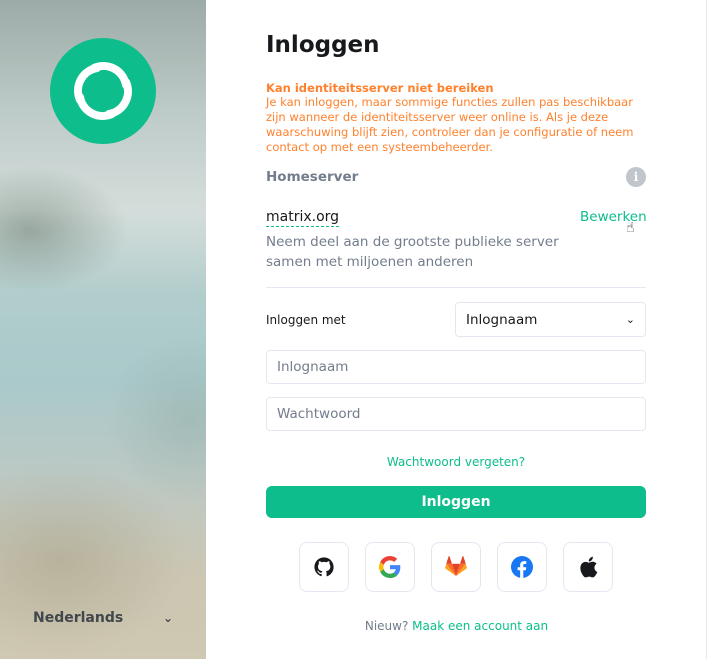 This screenshot has height=659, width=707. Describe the element at coordinates (456, 502) in the screenshot. I see `login-button: Inloggen` at that location.